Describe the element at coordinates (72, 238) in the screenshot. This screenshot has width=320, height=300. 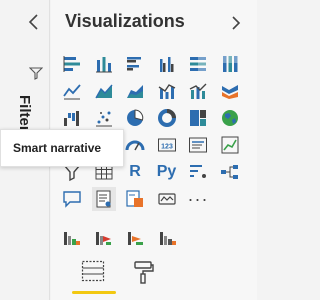
I see `custom-visual-1-icon` at that location.